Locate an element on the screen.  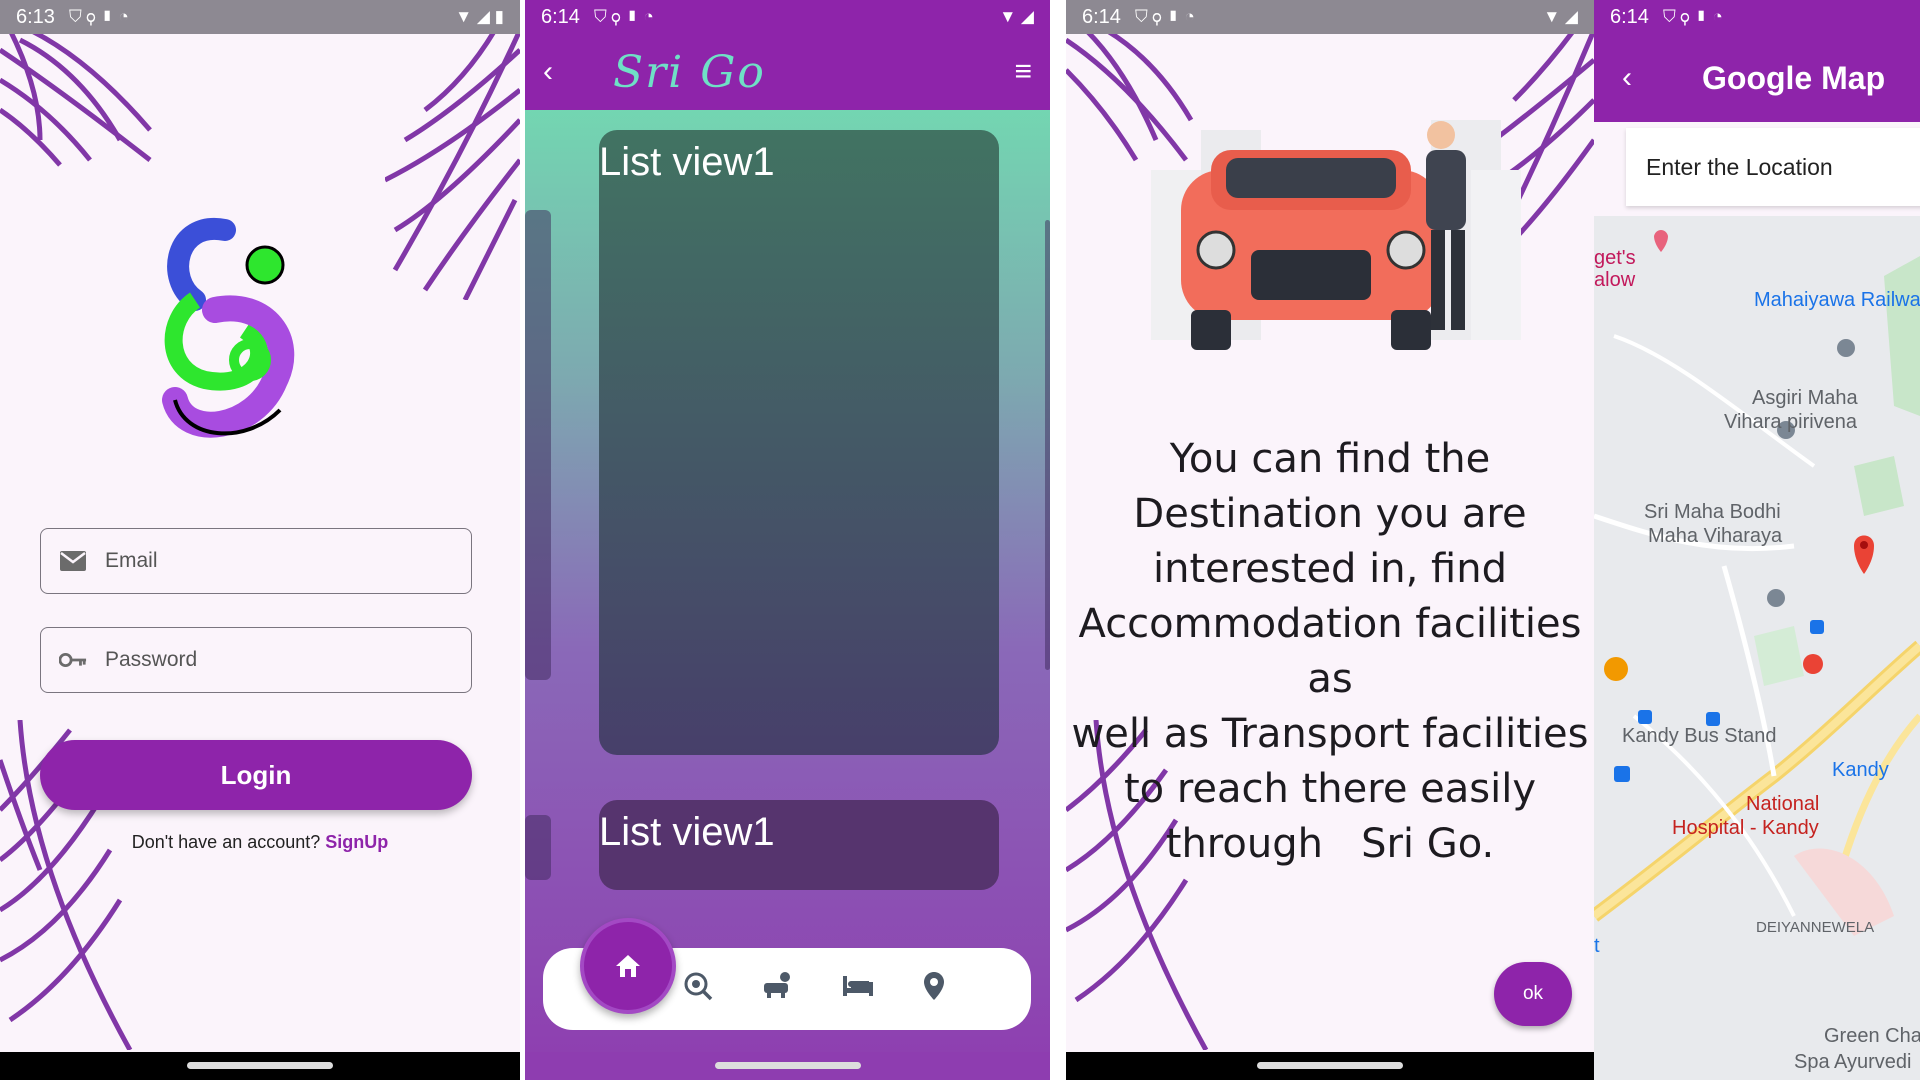
status-bar: 6:14 ⛉ ⚲ ▮ ◔ is located at coordinates (1757, 17).